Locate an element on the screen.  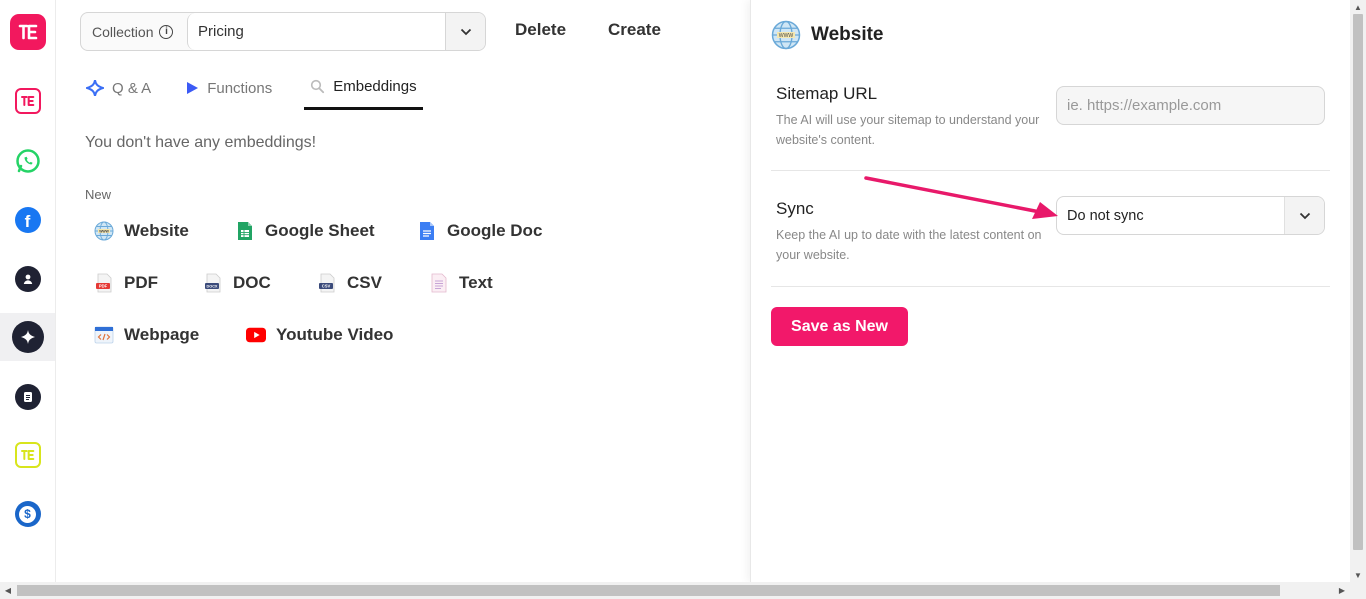
app-logo is located at coordinates (27, 32).